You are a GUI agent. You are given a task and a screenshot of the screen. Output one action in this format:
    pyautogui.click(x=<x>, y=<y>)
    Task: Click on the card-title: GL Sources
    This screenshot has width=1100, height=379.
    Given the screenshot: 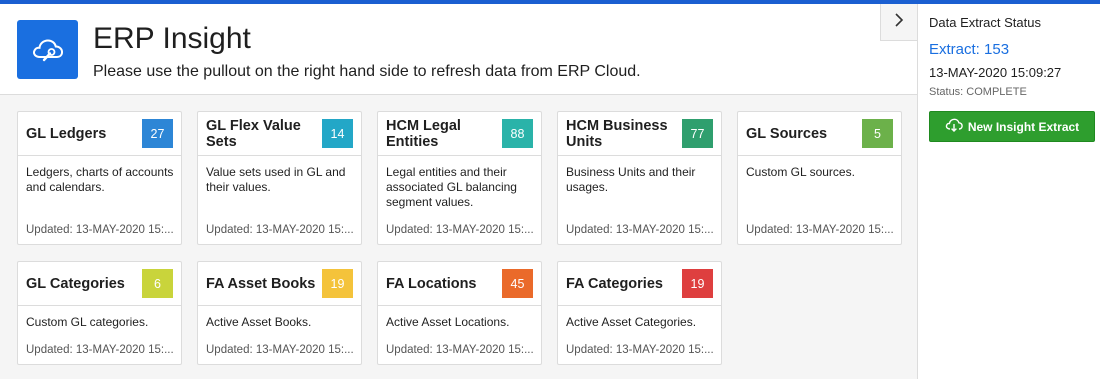 What is the action you would take?
    pyautogui.click(x=801, y=134)
    